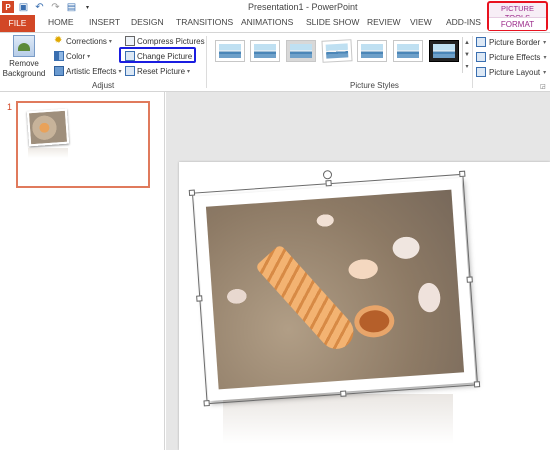 Image resolution: width=550 pixels, height=450 pixels. What do you see at coordinates (421, 22) in the screenshot?
I see `tab-view: VIEW` at bounding box center [421, 22].